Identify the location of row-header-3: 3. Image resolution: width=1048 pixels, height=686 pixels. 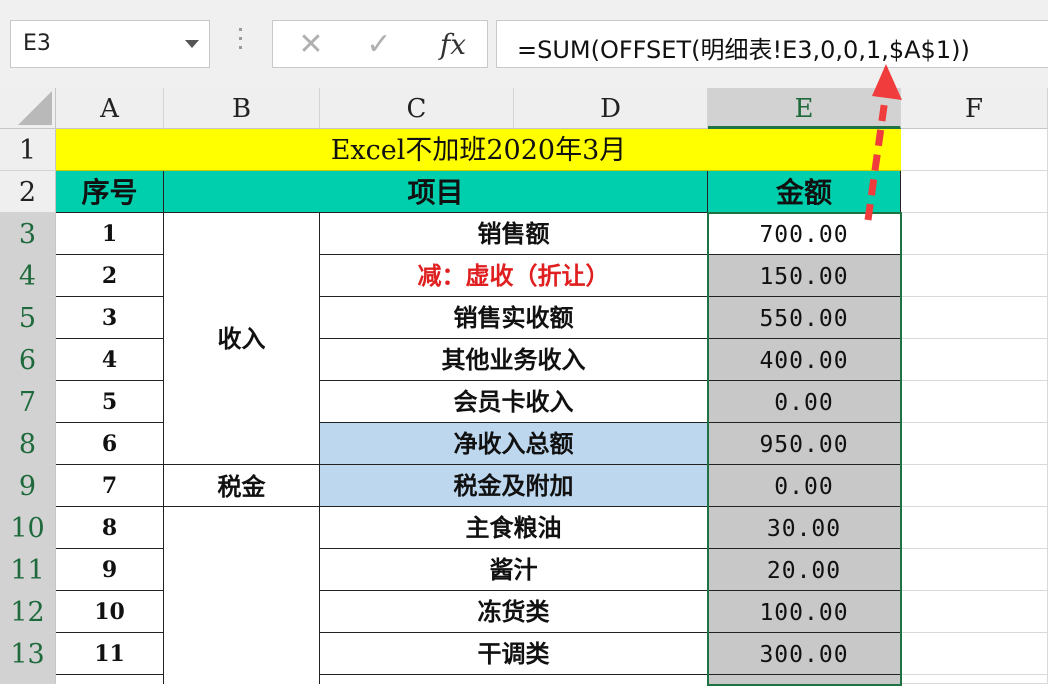
(28, 234).